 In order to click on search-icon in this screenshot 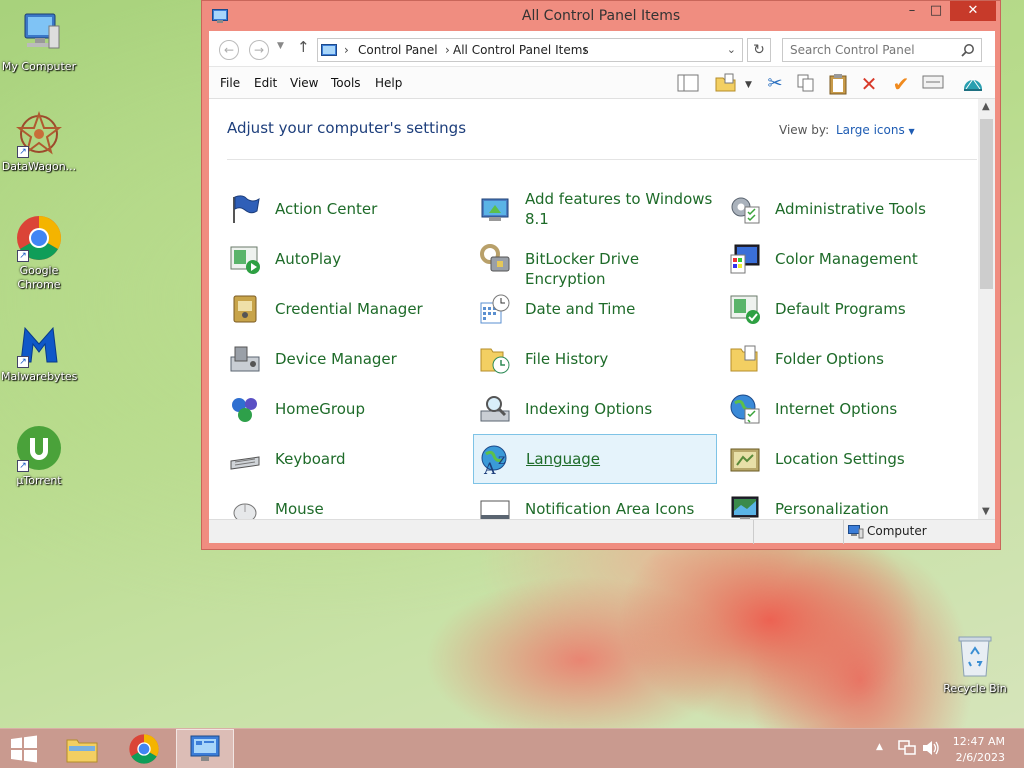, I will do `click(968, 51)`.